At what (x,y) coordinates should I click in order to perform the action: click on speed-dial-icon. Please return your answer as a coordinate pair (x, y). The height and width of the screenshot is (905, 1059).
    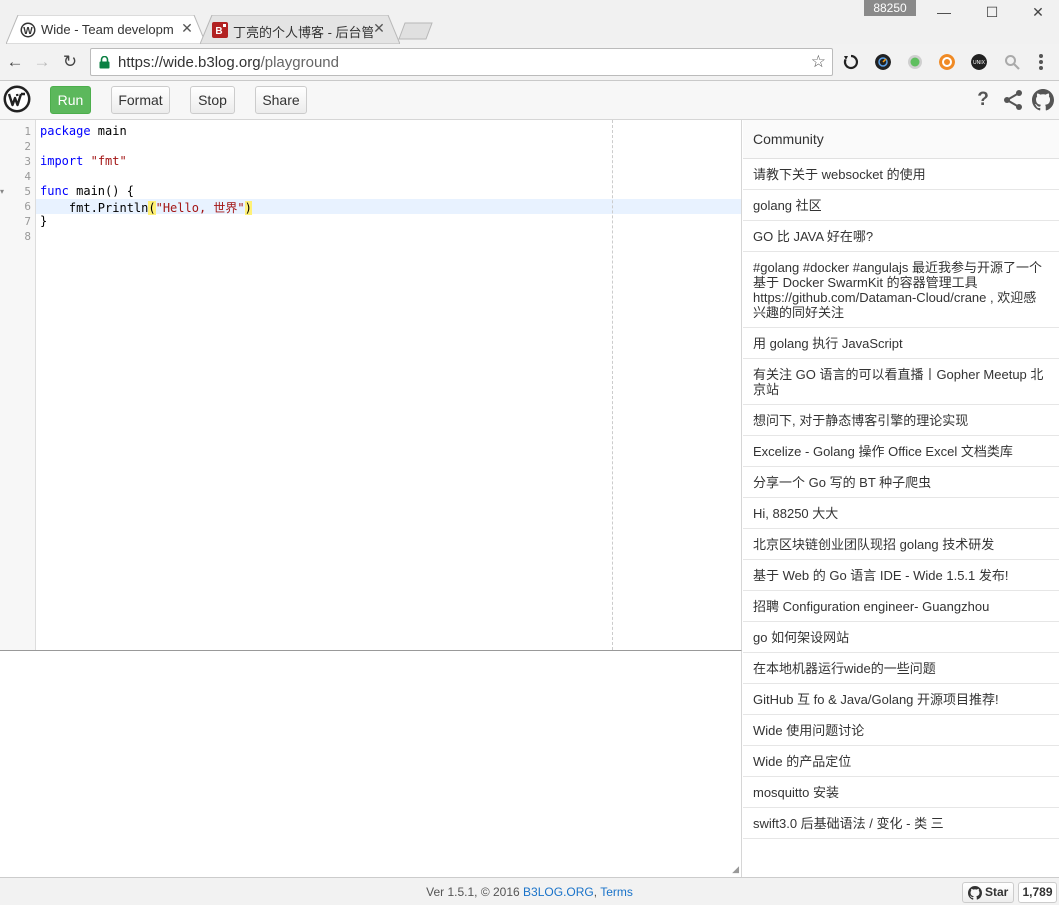
    Looking at the image, I should click on (883, 62).